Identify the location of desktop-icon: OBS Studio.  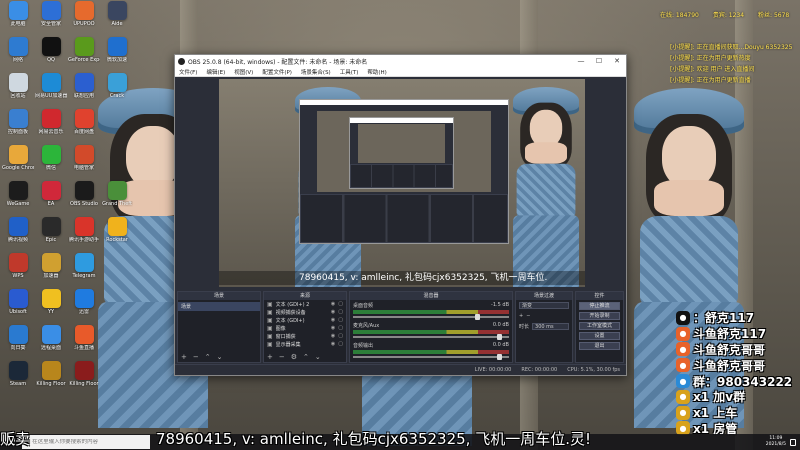
(84, 199).